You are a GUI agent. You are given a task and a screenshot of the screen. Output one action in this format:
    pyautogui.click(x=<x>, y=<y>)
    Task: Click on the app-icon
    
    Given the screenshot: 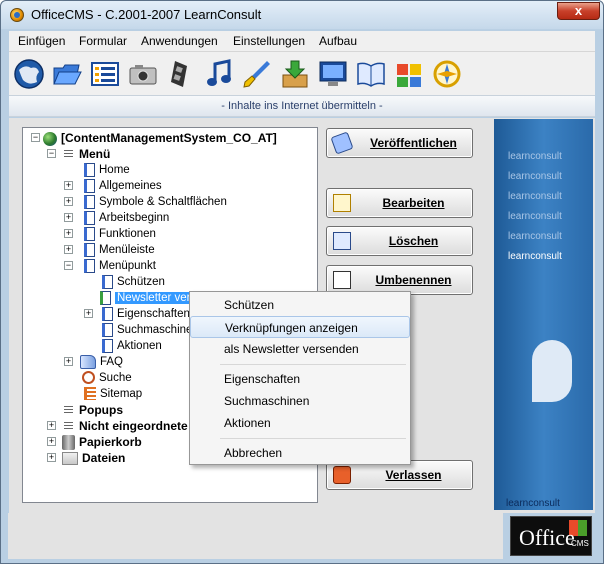 What is the action you would take?
    pyautogui.click(x=17, y=15)
    